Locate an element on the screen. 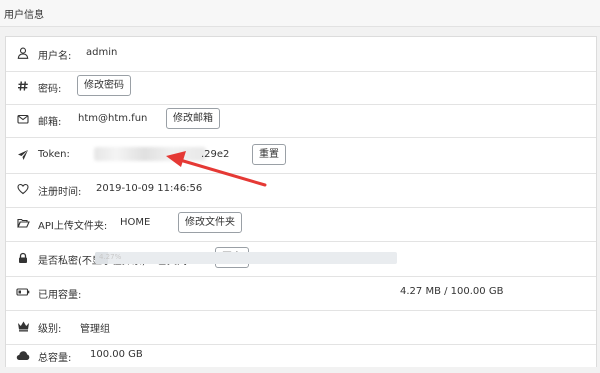 Image resolution: width=600 pixels, height=373 pixels. token-value-suffix: .29e2 is located at coordinates (215, 154).